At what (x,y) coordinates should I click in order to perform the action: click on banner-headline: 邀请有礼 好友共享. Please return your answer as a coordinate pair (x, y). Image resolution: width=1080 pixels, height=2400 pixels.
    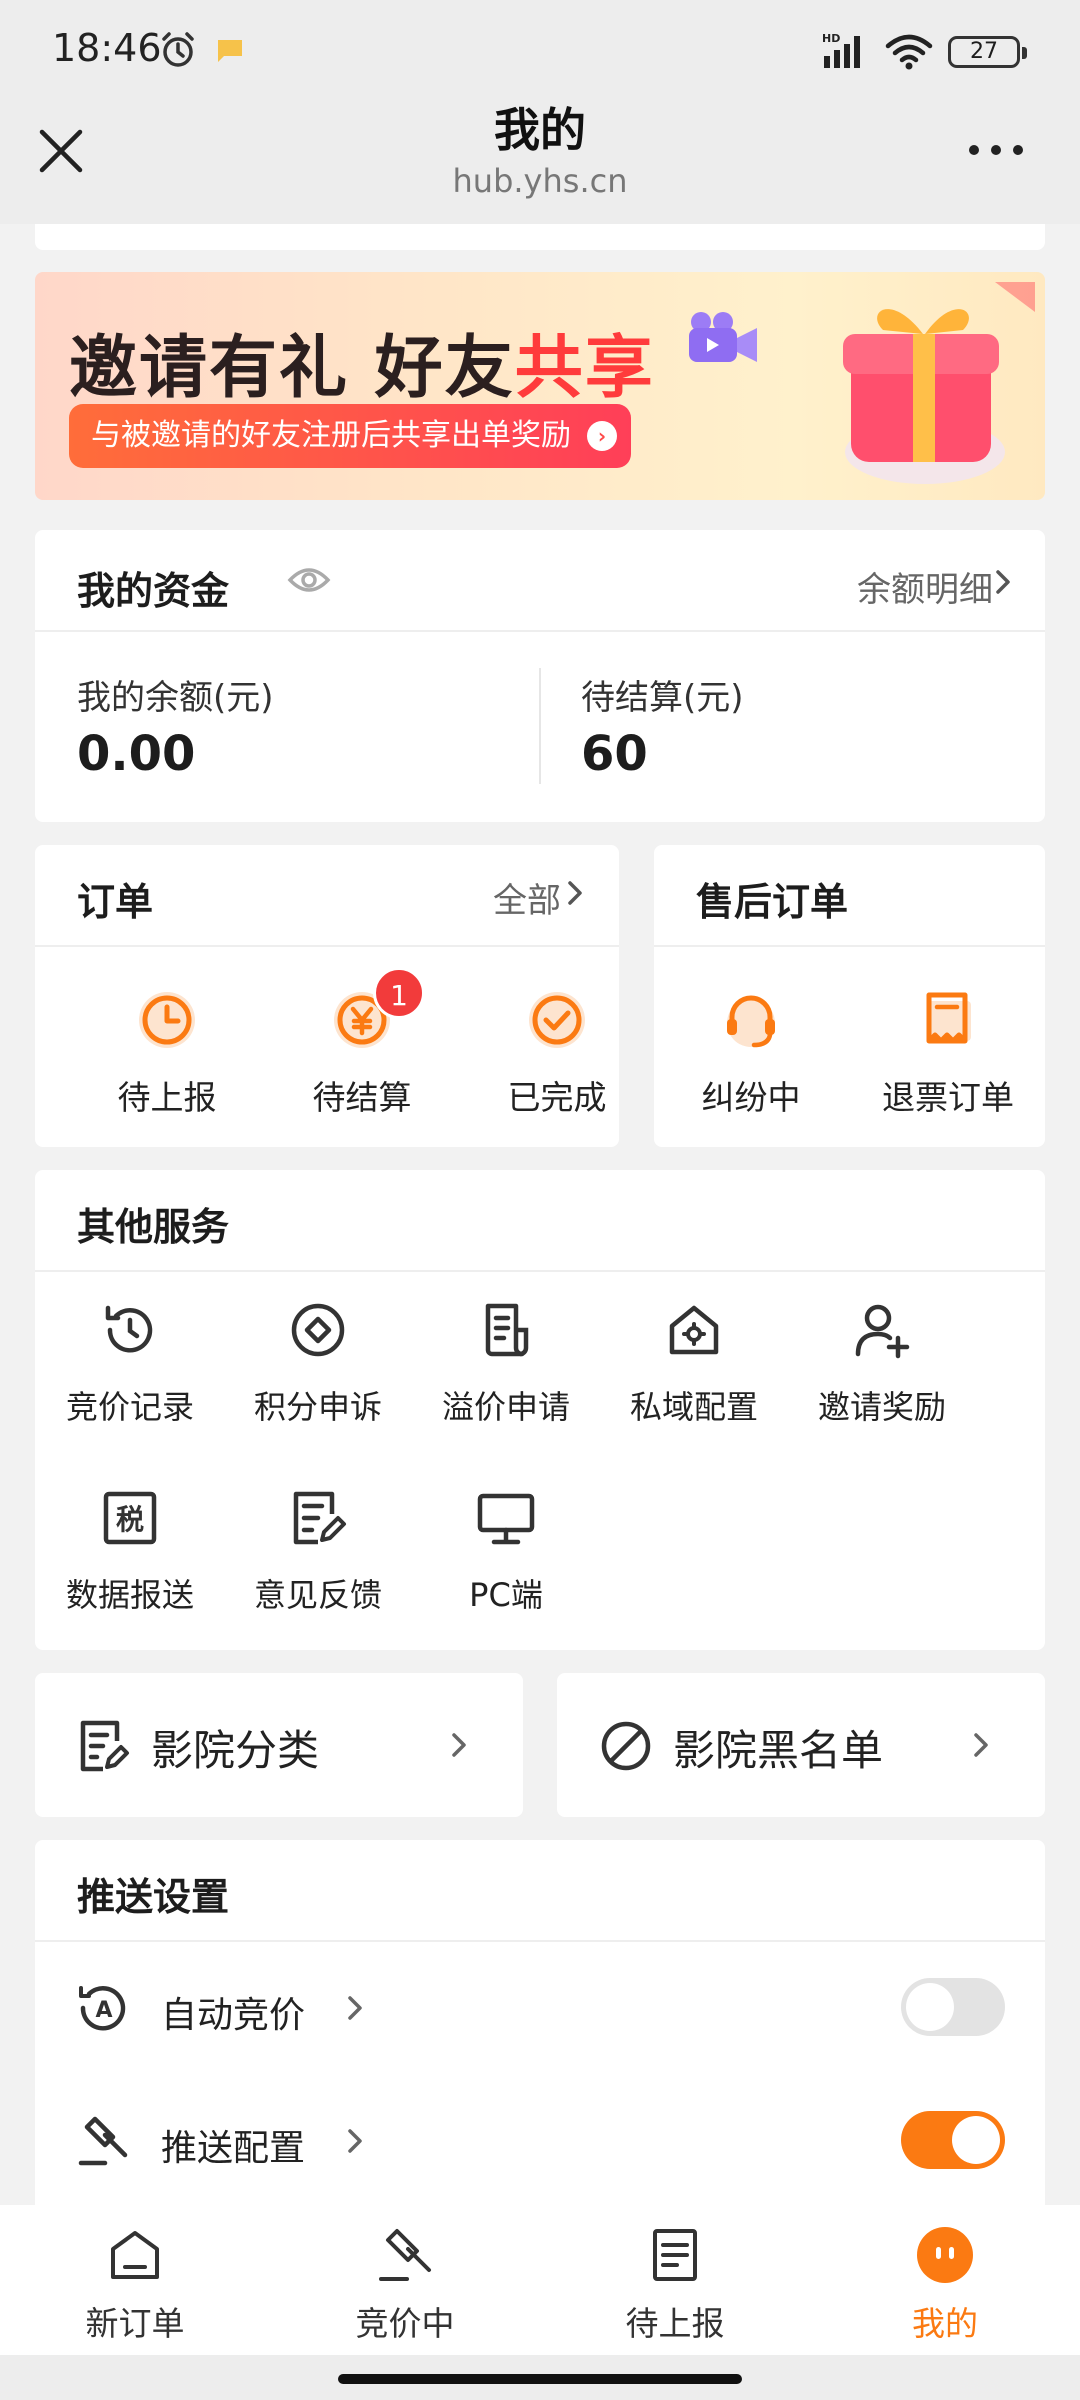
    Looking at the image, I should click on (362, 368).